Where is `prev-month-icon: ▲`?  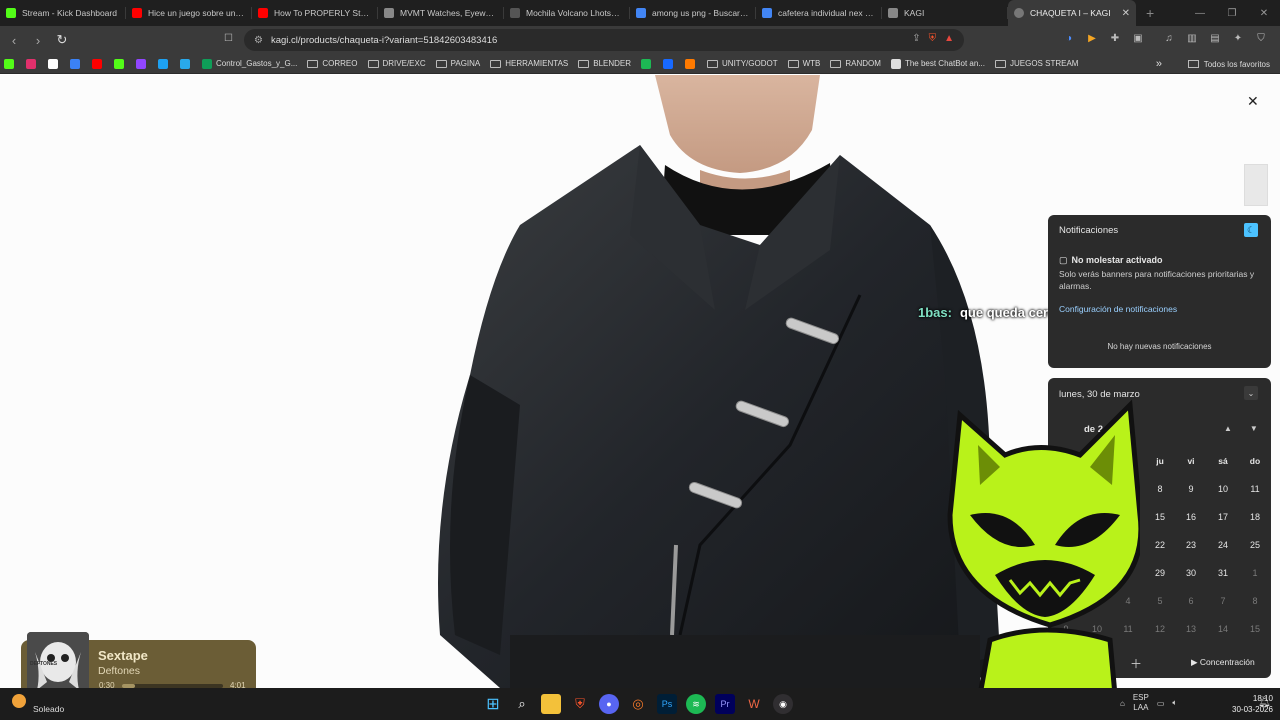
prev-month-icon: ▲ is located at coordinates (1228, 428).